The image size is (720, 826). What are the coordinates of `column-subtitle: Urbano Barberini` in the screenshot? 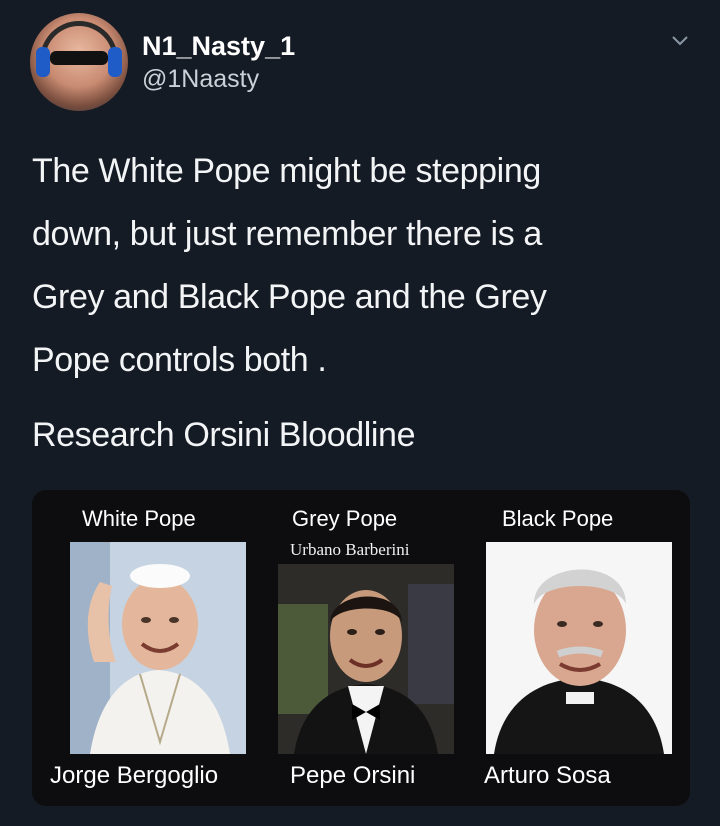 It's located at (350, 549).